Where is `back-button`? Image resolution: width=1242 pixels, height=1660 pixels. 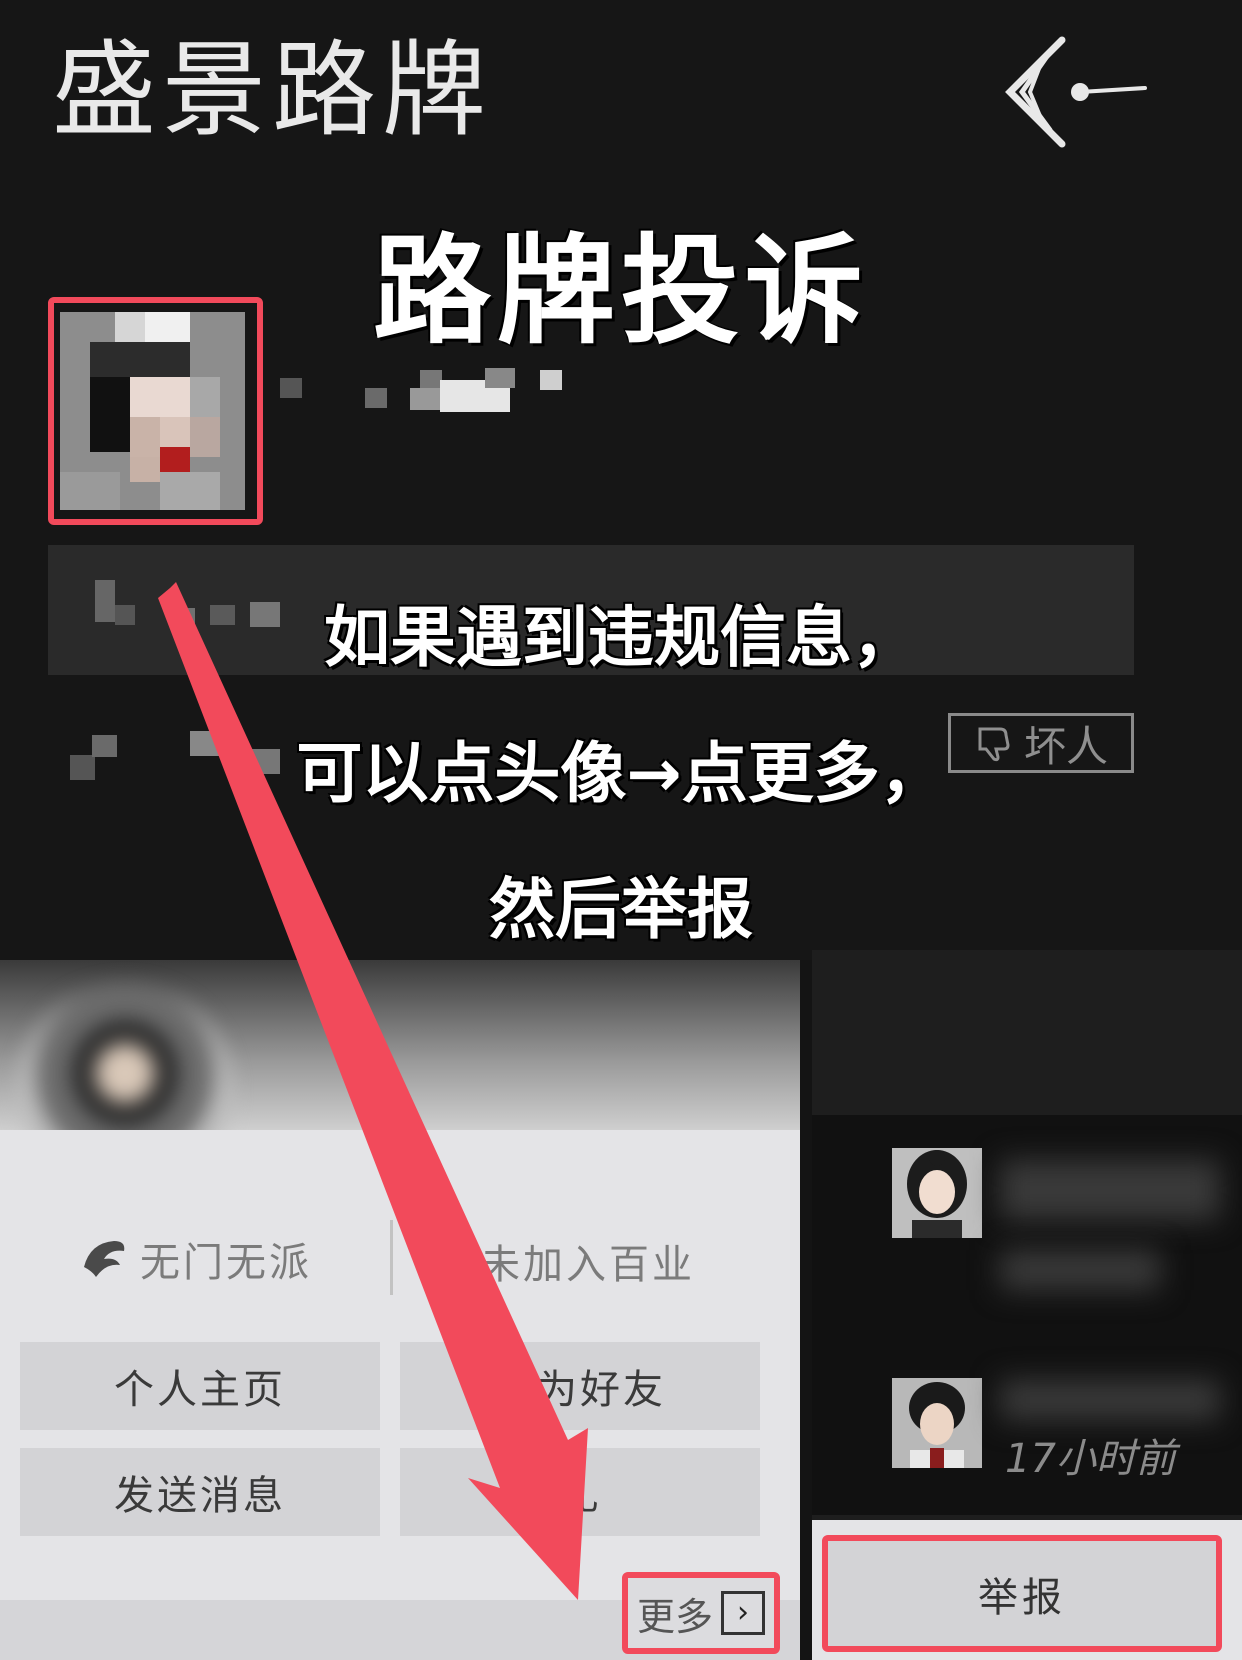 back-button is located at coordinates (1075, 90).